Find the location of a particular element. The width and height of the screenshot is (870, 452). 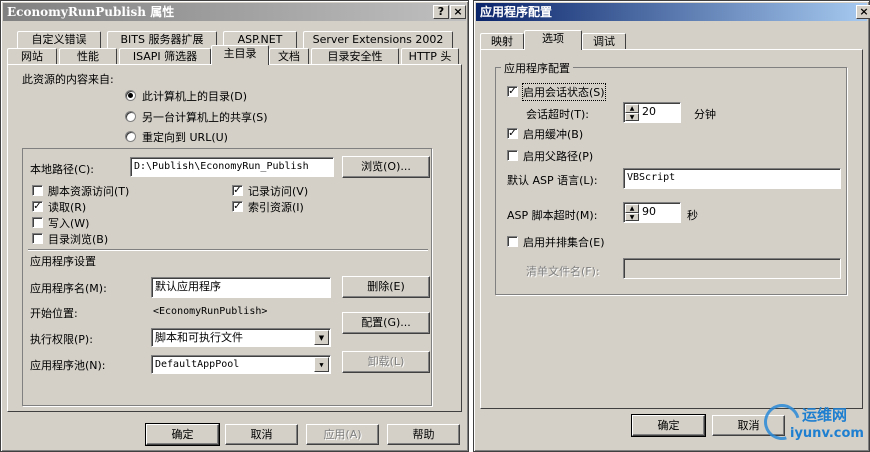

tab-performance: 性能 is located at coordinates (88, 56).